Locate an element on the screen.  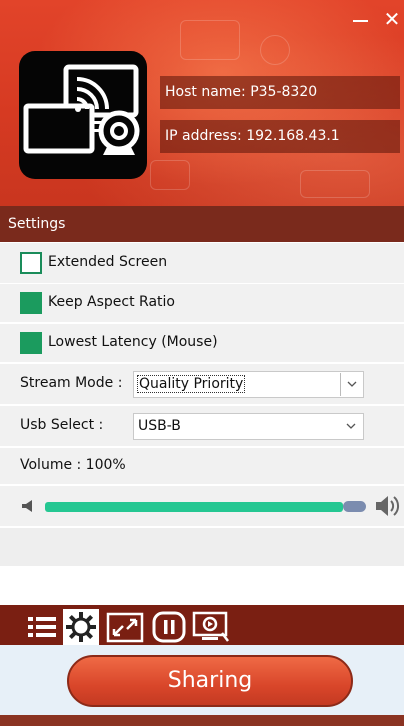
lowest-latency-row: Lowest Latency (Mouse) is located at coordinates (202, 343).